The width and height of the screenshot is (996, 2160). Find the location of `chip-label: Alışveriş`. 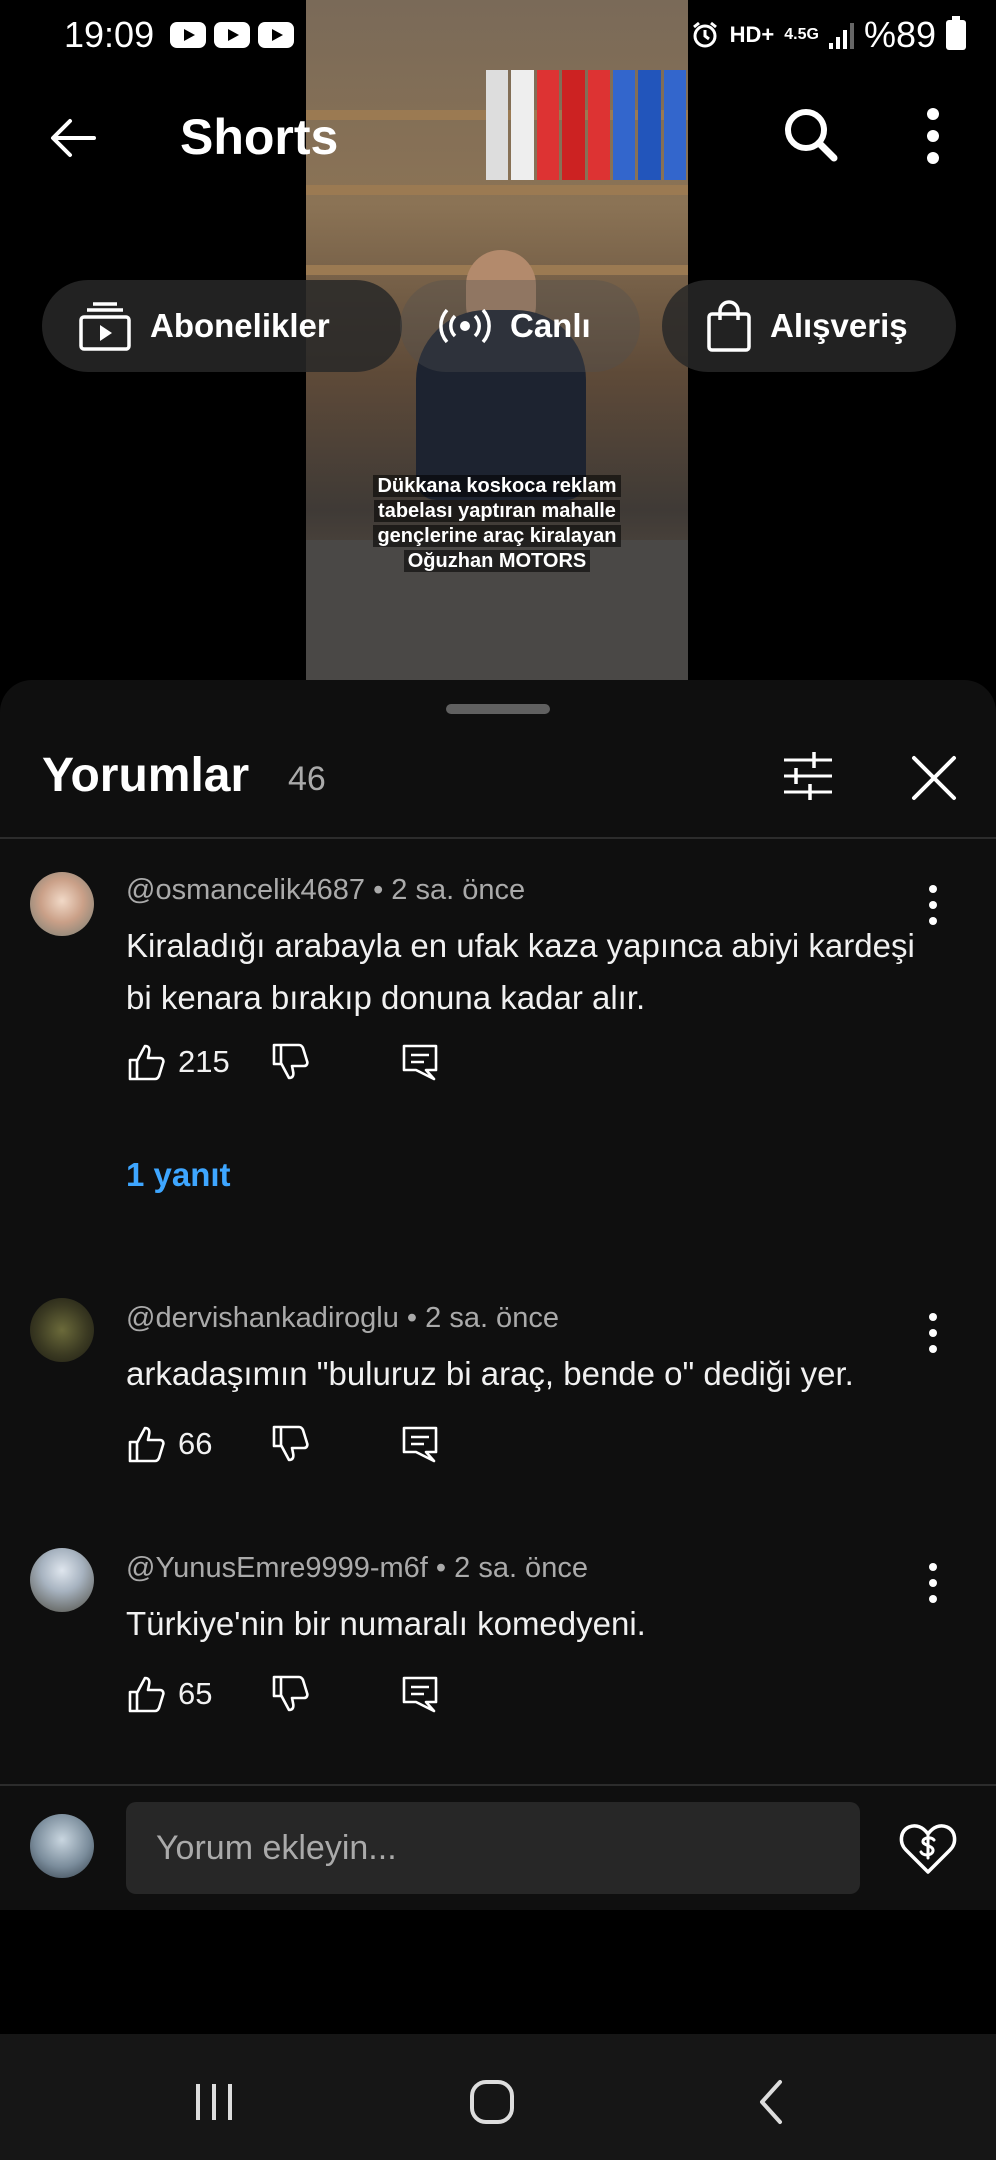

chip-label: Alışveriş is located at coordinates (839, 325).